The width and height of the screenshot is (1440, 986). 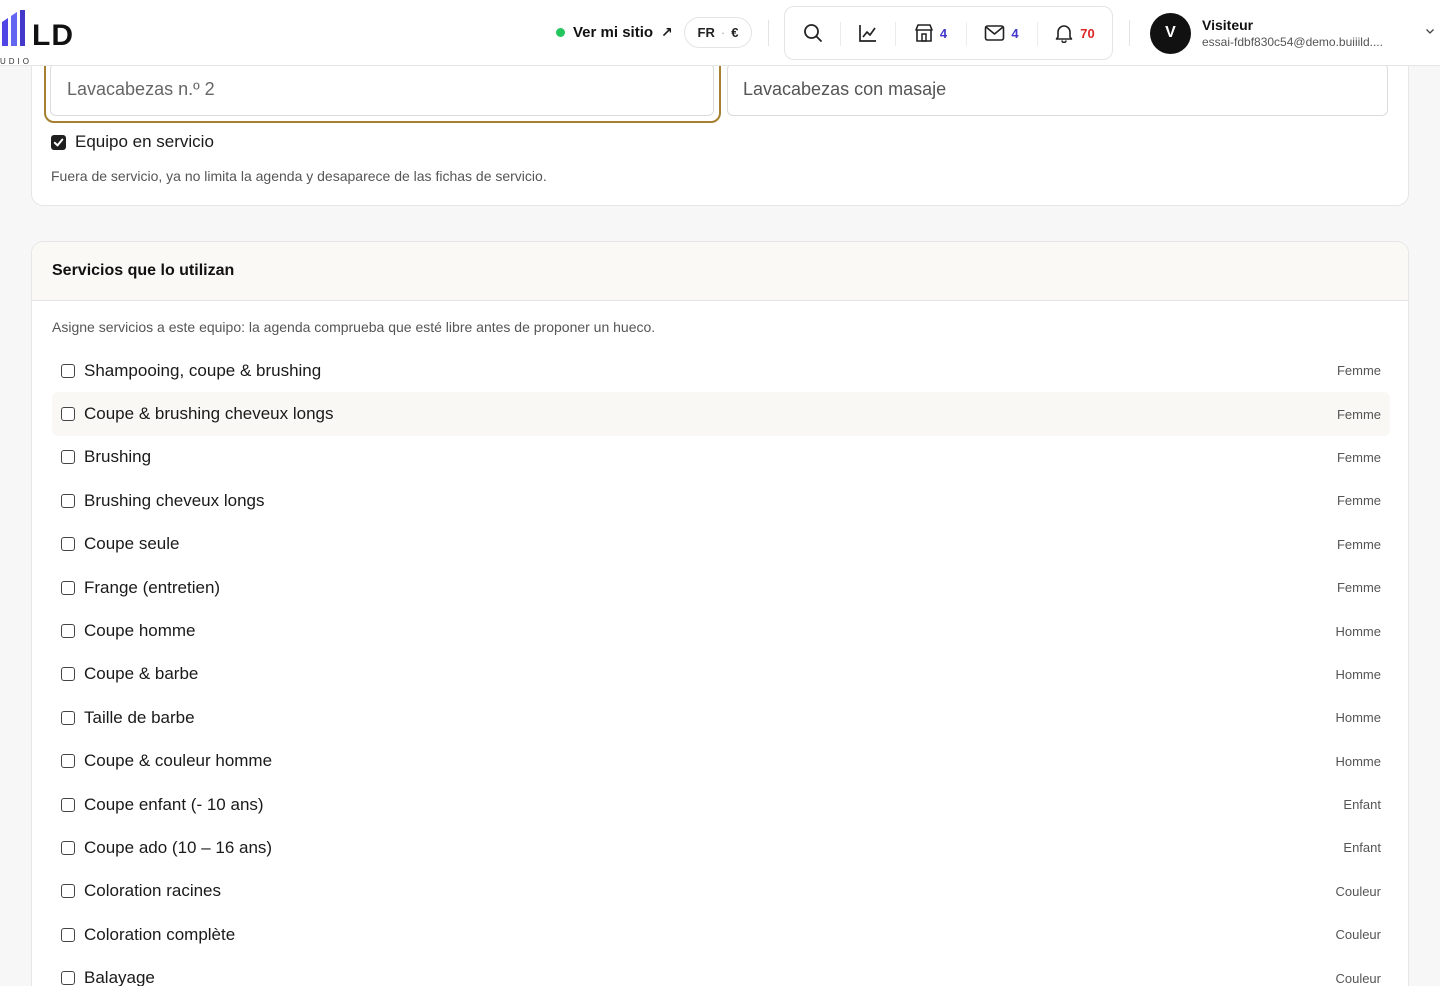 I want to click on toolbar: 4 4 70, so click(x=948, y=33).